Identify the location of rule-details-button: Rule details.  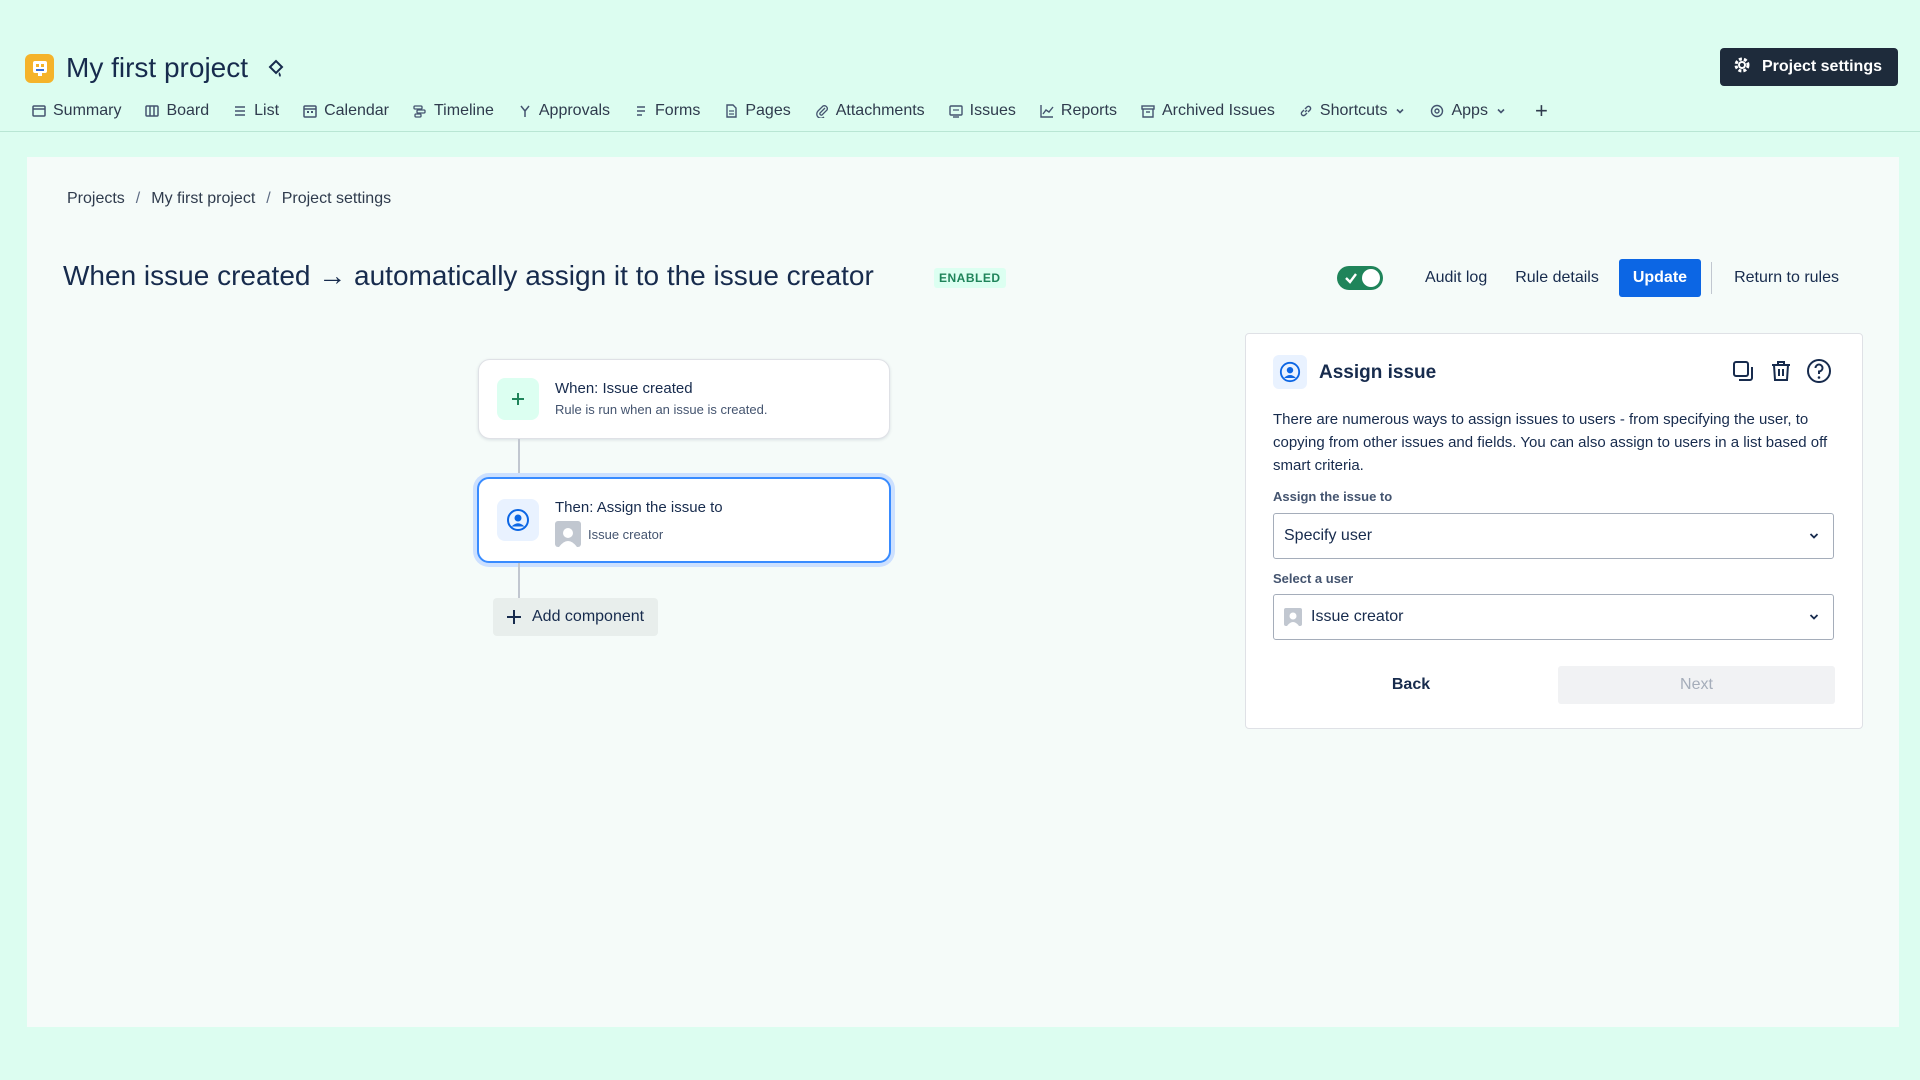
(1557, 278).